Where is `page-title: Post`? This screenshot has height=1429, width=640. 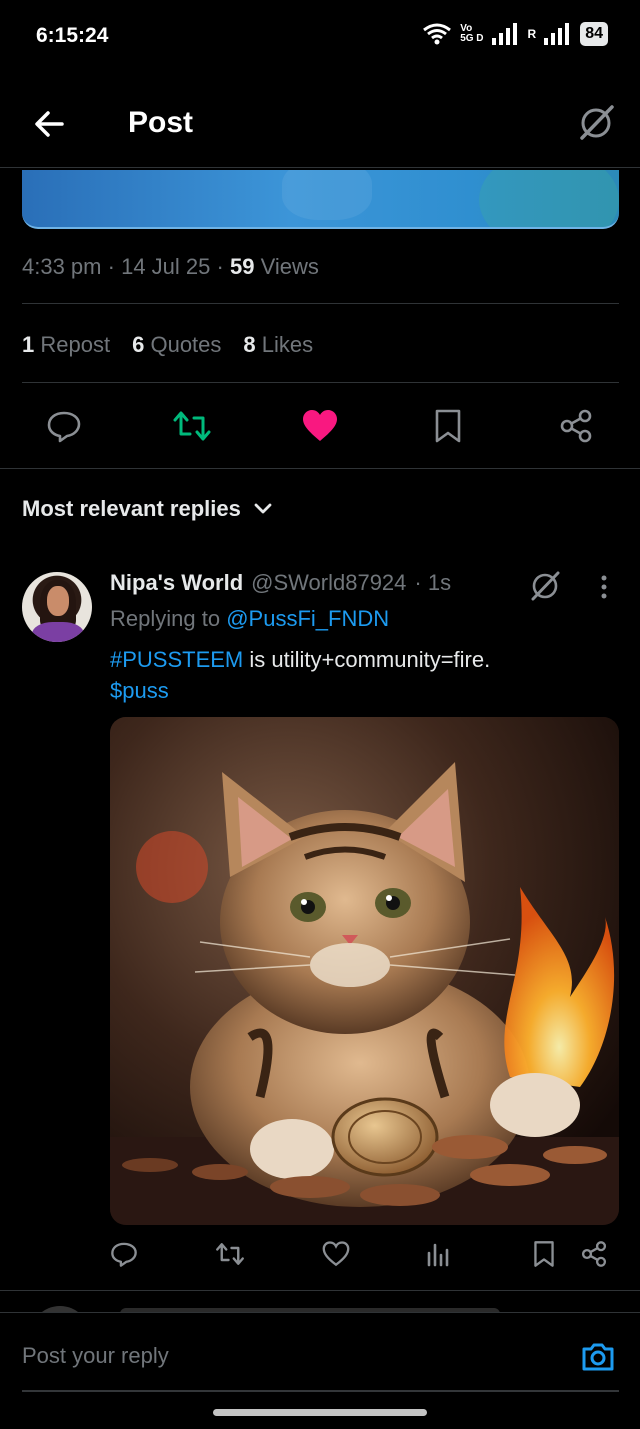
page-title: Post is located at coordinates (161, 122).